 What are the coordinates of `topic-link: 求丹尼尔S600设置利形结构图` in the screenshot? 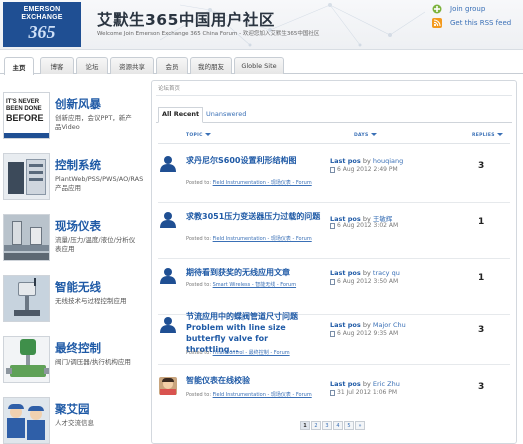 It's located at (254, 160).